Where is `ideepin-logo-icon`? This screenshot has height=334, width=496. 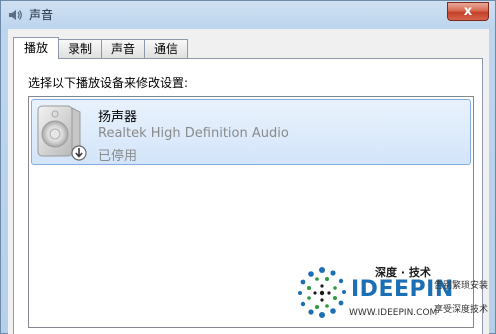
ideepin-logo-icon is located at coordinates (322, 292).